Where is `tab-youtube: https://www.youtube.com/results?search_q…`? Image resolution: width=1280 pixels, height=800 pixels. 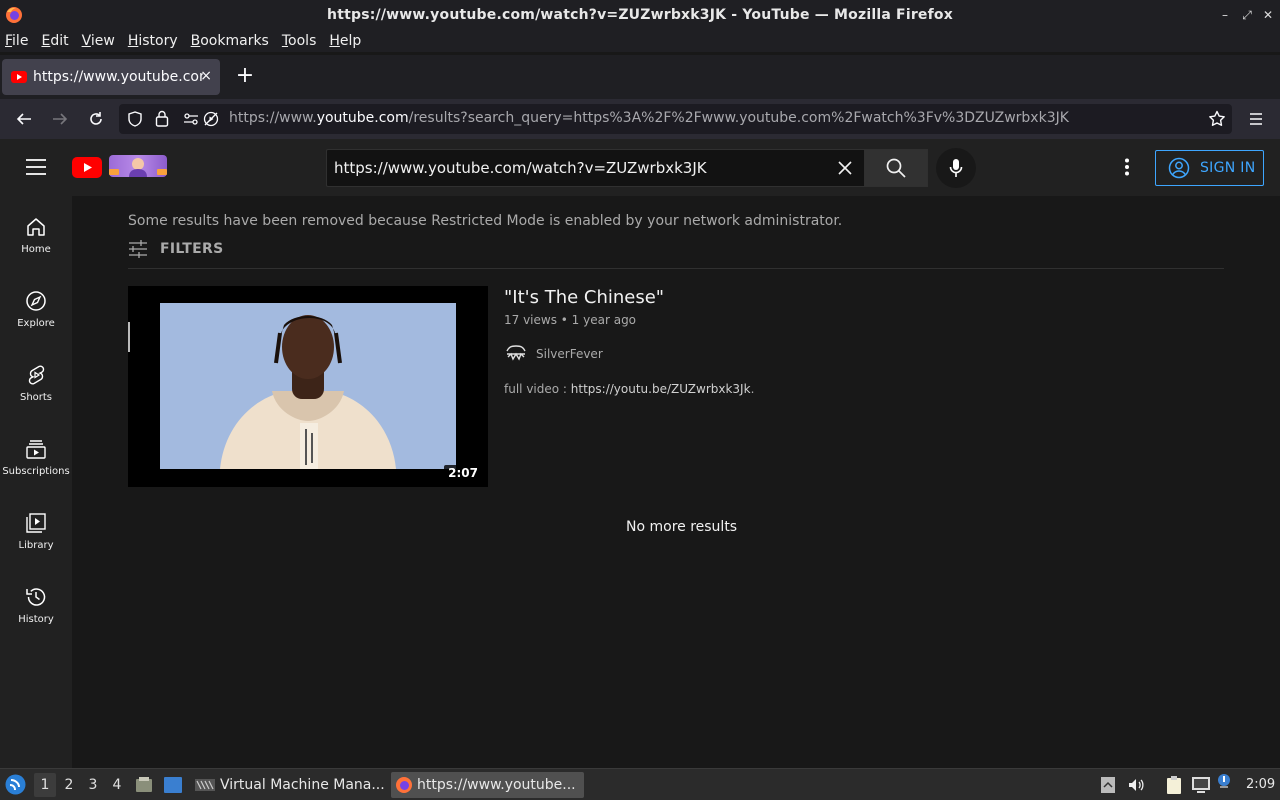 tab-youtube: https://www.youtube.com/results?search_q… is located at coordinates (111, 77).